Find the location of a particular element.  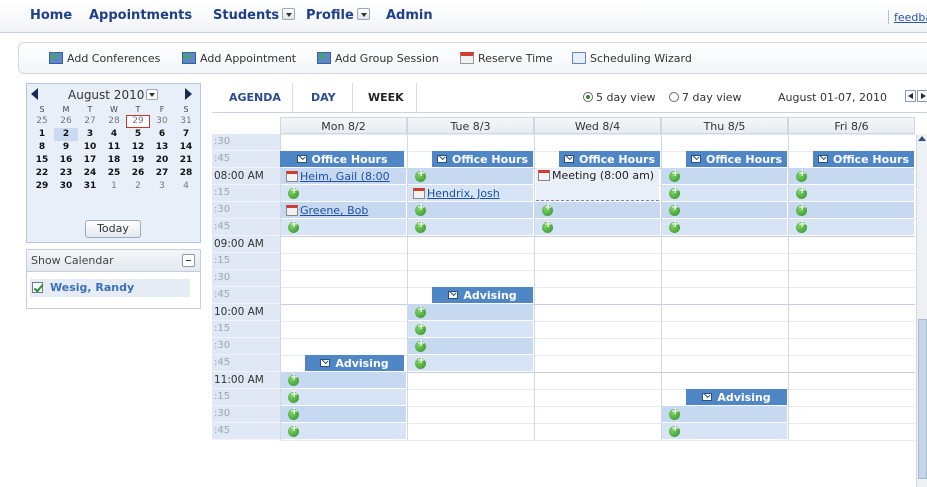

add-group-session-button: Add Group Session is located at coordinates (378, 57).